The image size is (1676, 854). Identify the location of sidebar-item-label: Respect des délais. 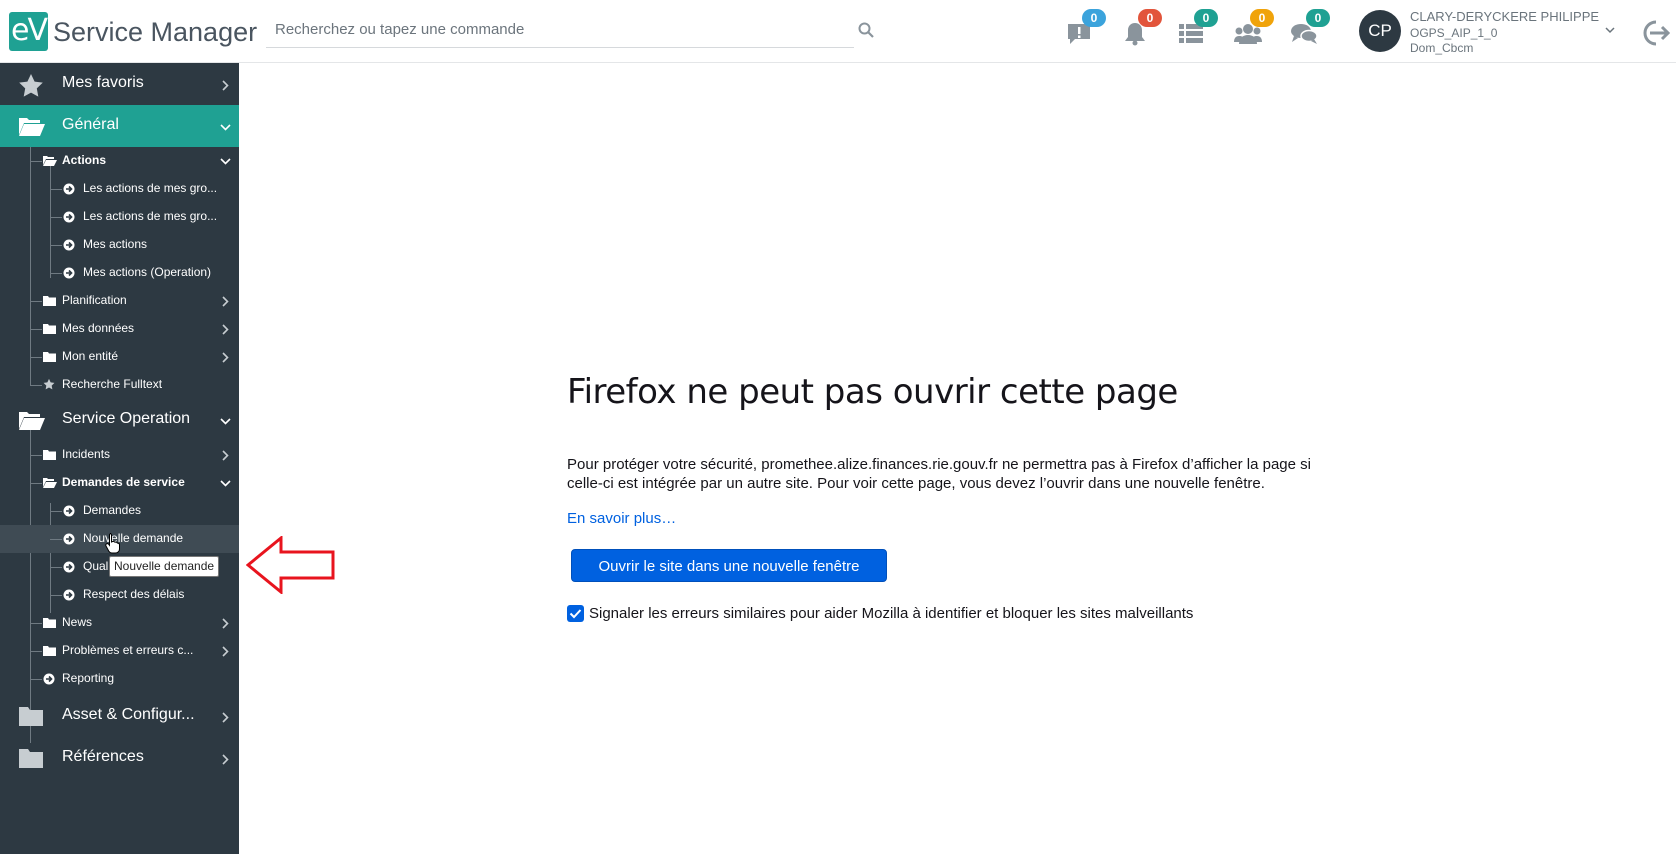
(134, 594).